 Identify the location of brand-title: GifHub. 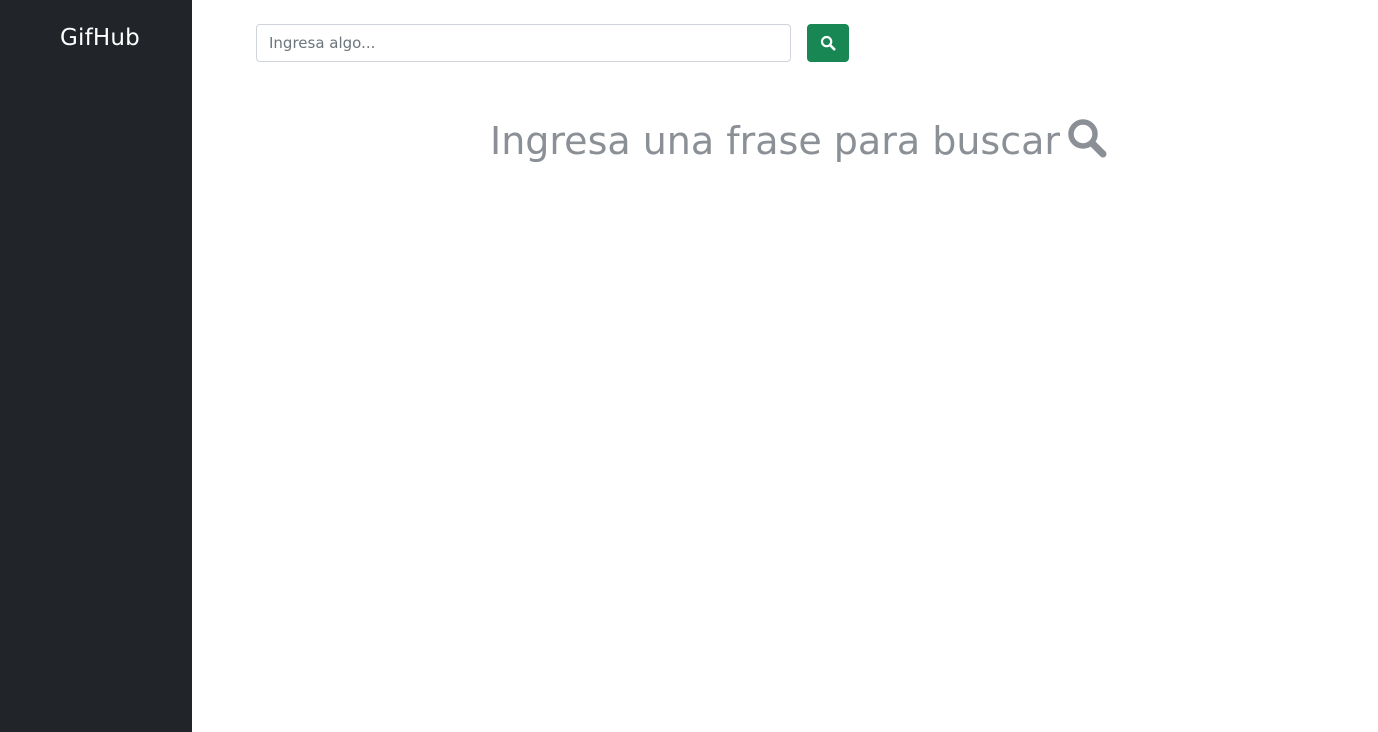
(100, 38).